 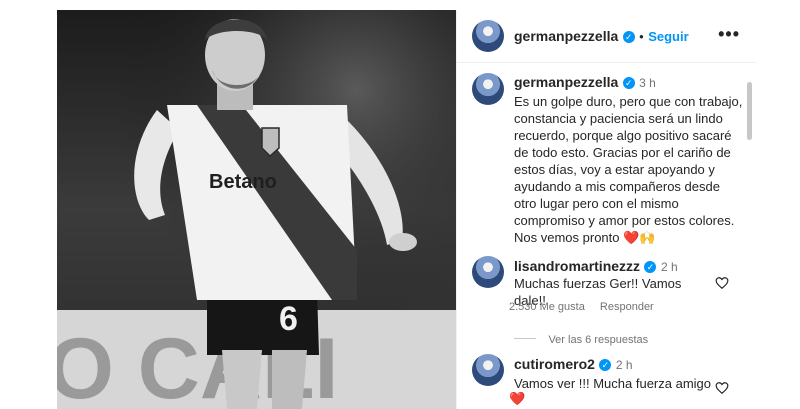 I want to click on comment-text: Vamos ver !!! Mucha fuerza amigo, so click(x=613, y=383).